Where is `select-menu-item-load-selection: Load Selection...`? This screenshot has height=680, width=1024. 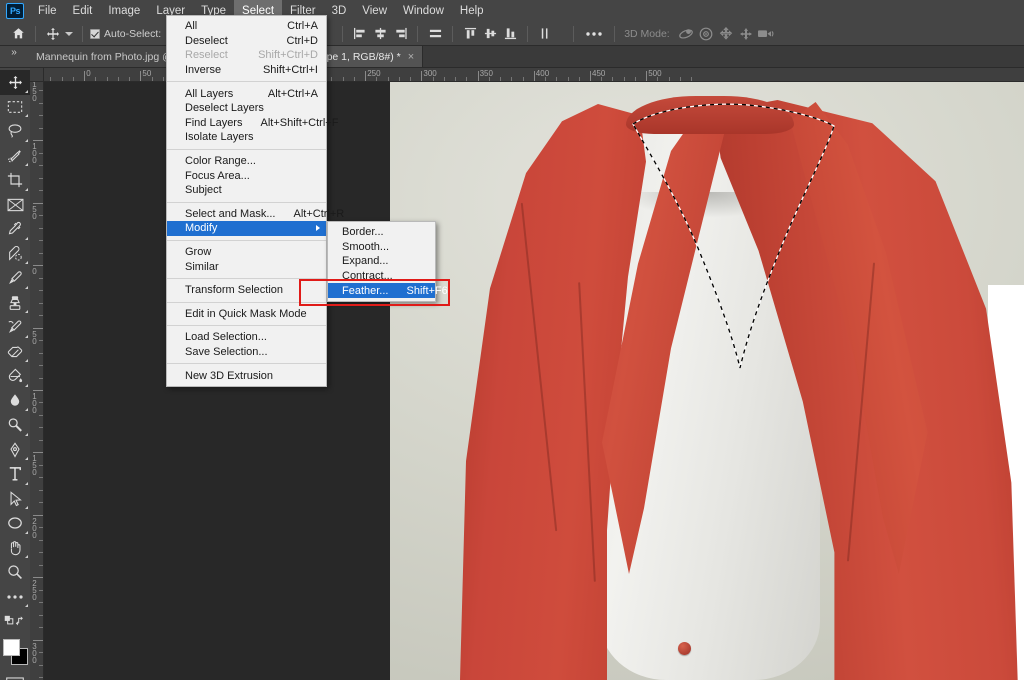 select-menu-item-load-selection: Load Selection... is located at coordinates (246, 337).